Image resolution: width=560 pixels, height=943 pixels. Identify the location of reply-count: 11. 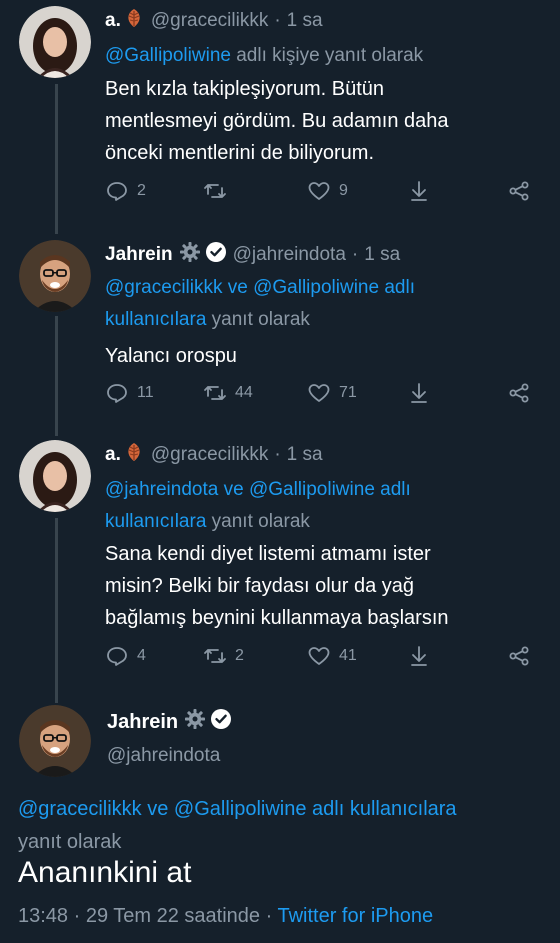
(145, 392).